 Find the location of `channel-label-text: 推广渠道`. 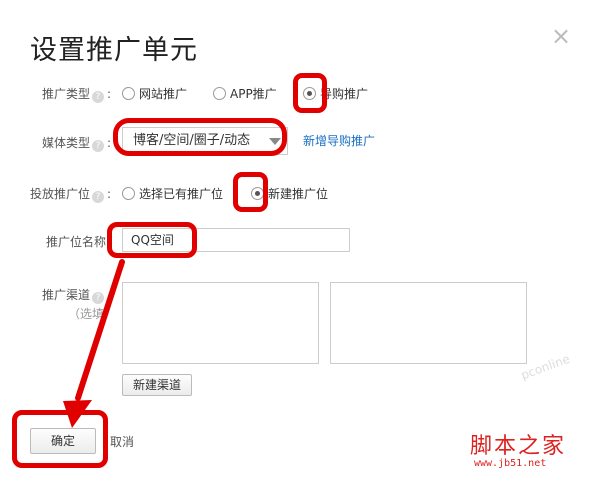

channel-label-text: 推广渠道 is located at coordinates (66, 295).